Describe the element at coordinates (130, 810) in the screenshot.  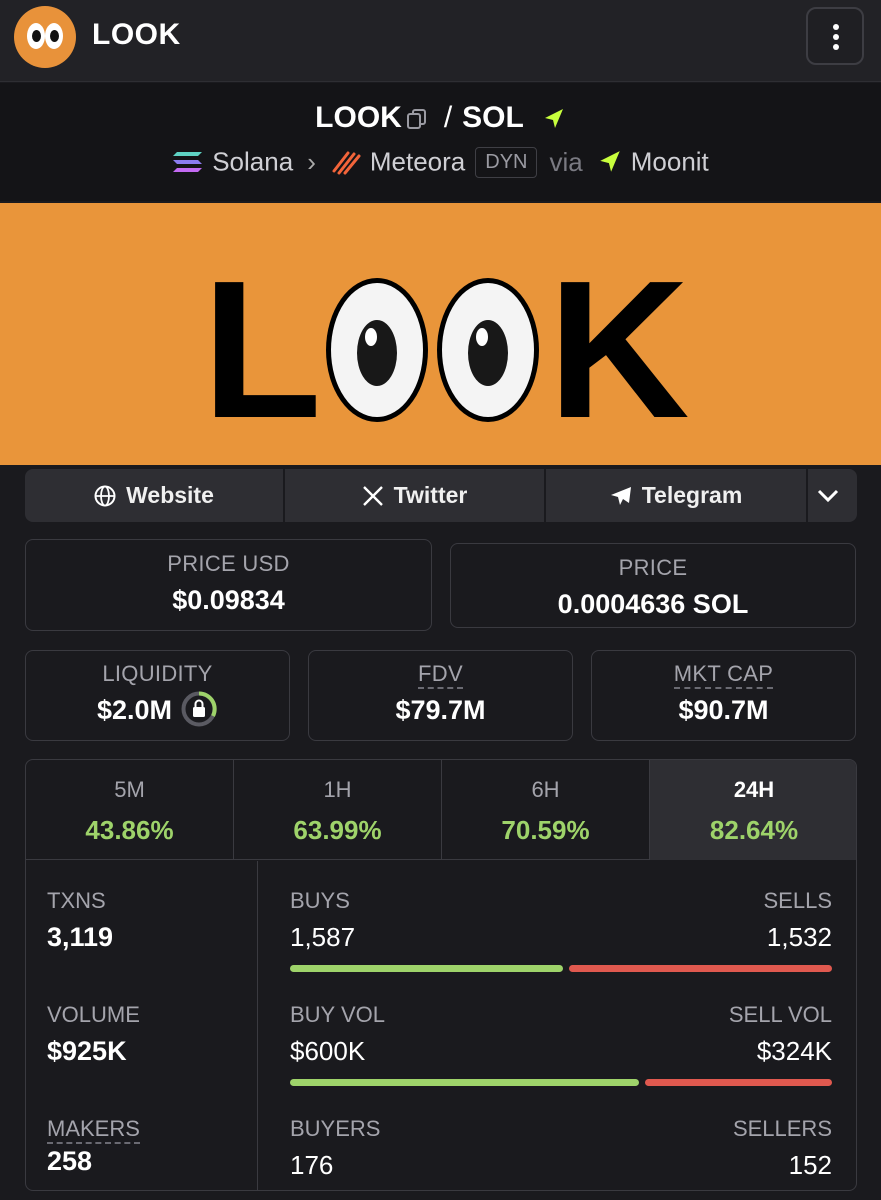
I see `tab-5m: 5M 43.86%` at that location.